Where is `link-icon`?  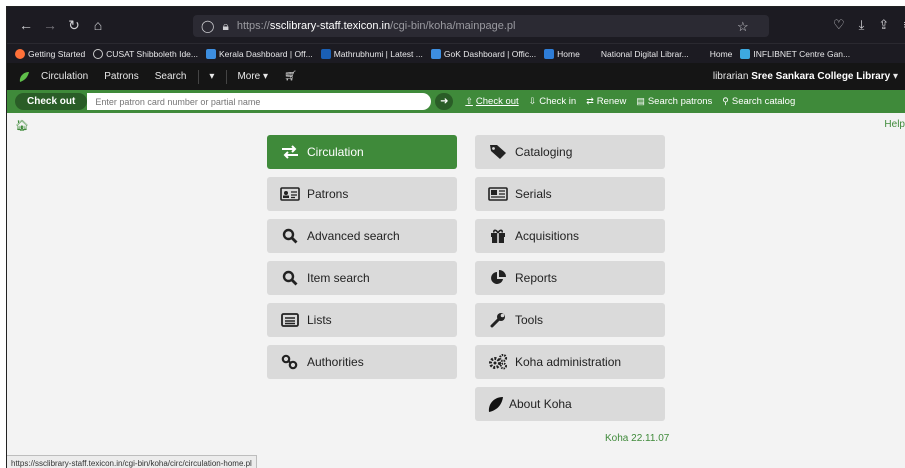 link-icon is located at coordinates (290, 362).